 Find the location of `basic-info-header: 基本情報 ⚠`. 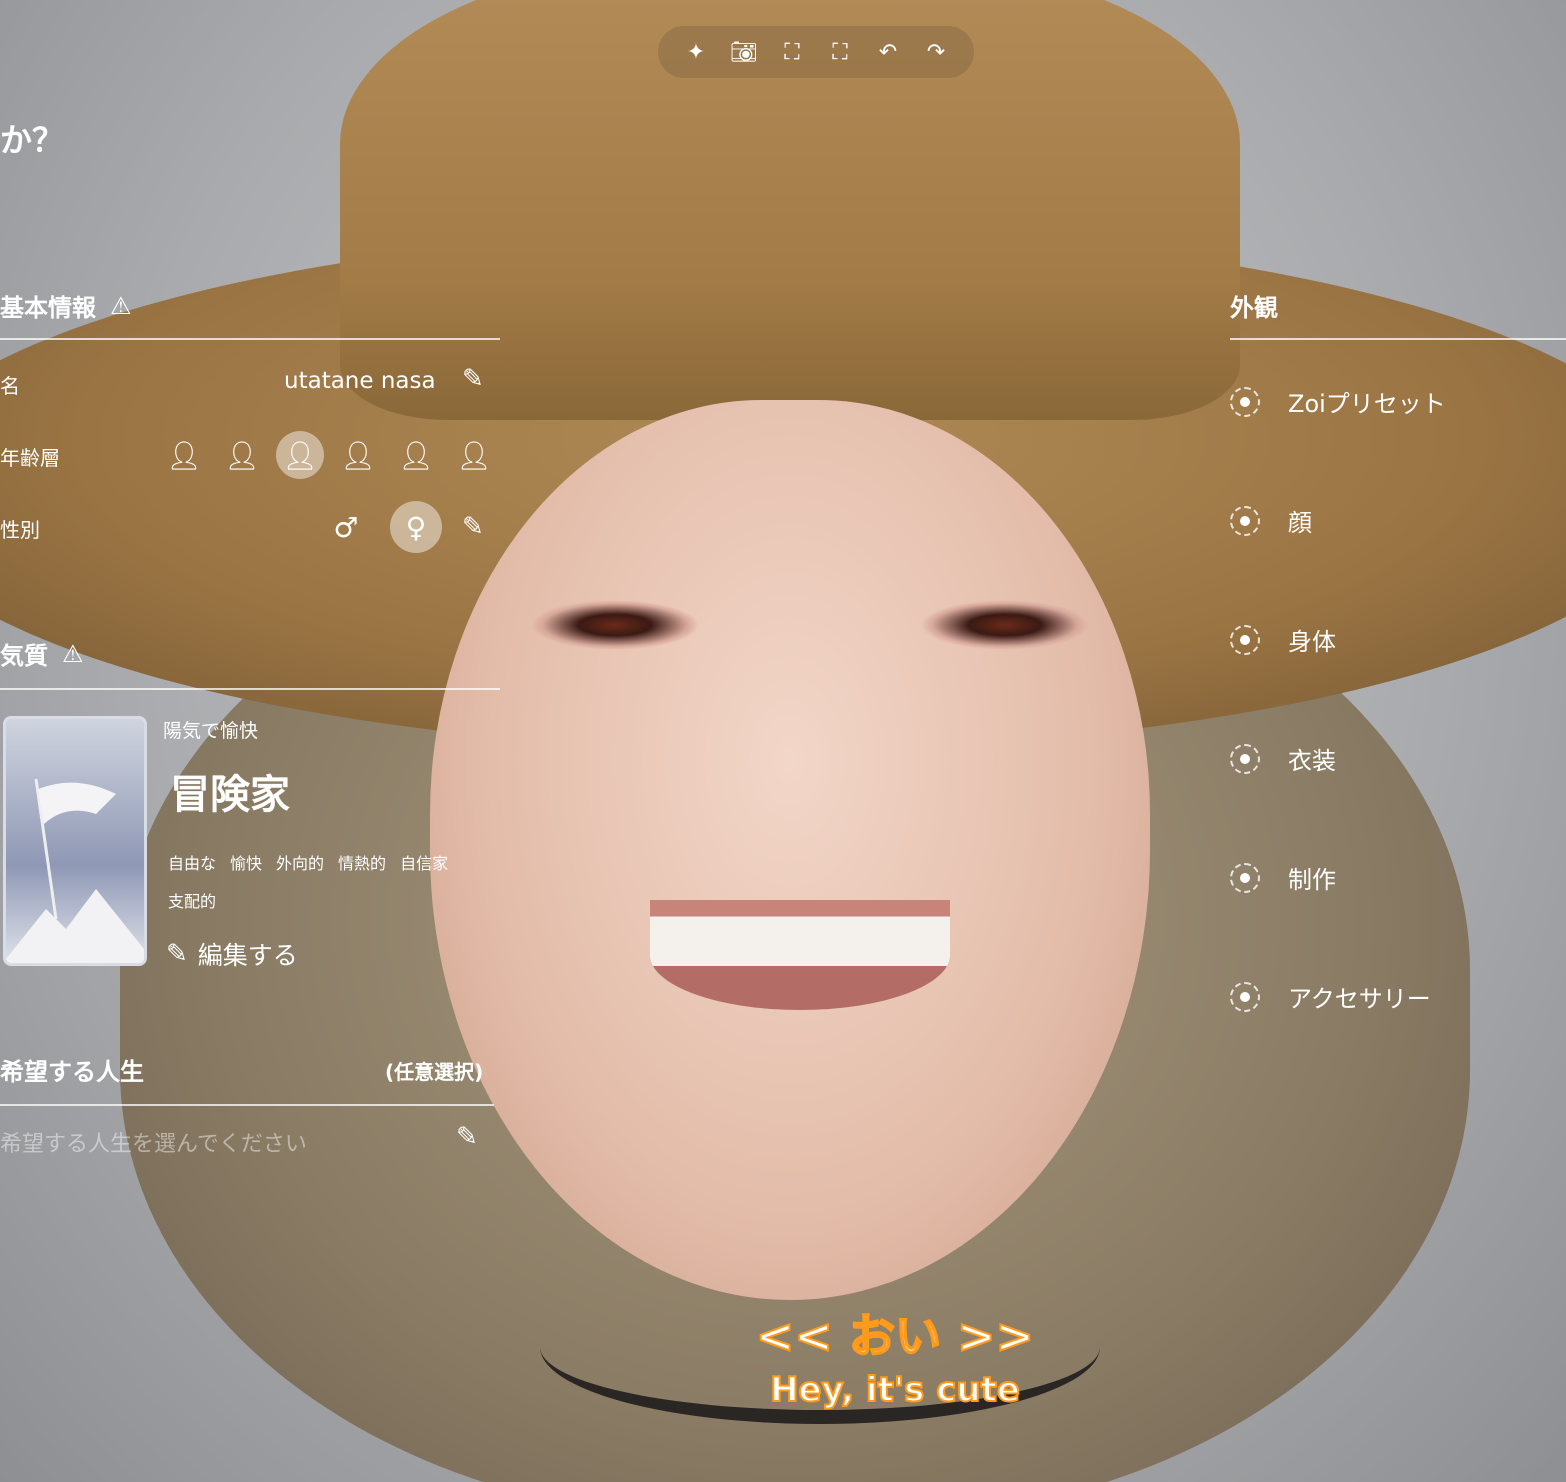

basic-info-header: 基本情報 ⚠ is located at coordinates (66, 305).